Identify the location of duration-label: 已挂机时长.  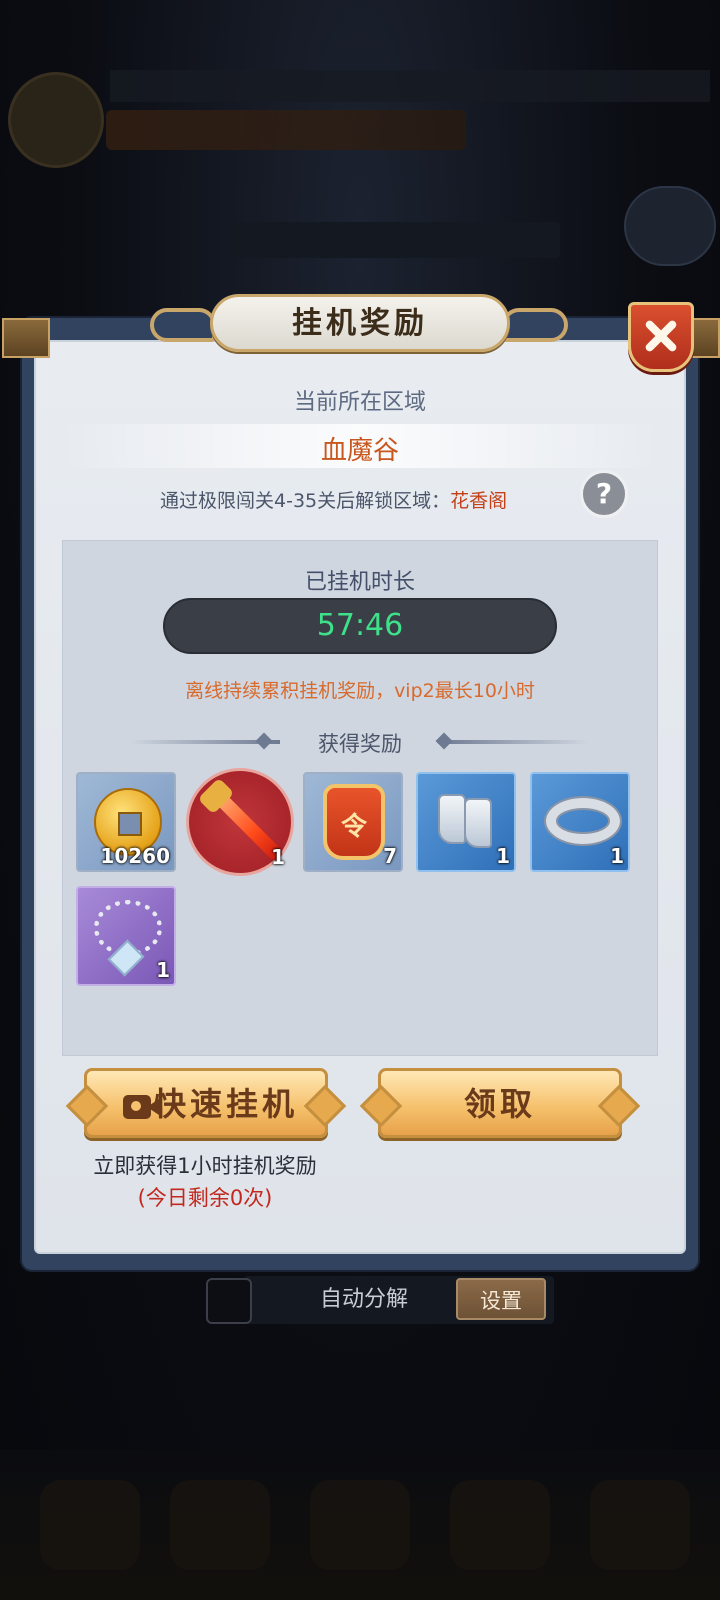
(359, 582).